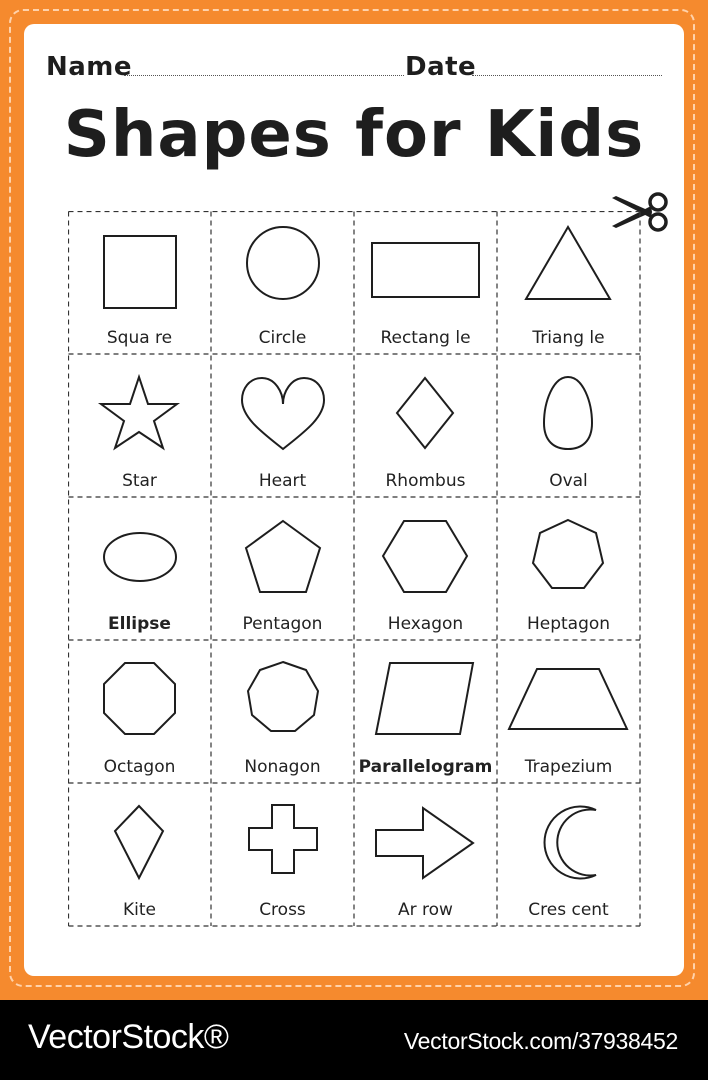  I want to click on shape-card: Rhombus, so click(425, 425).